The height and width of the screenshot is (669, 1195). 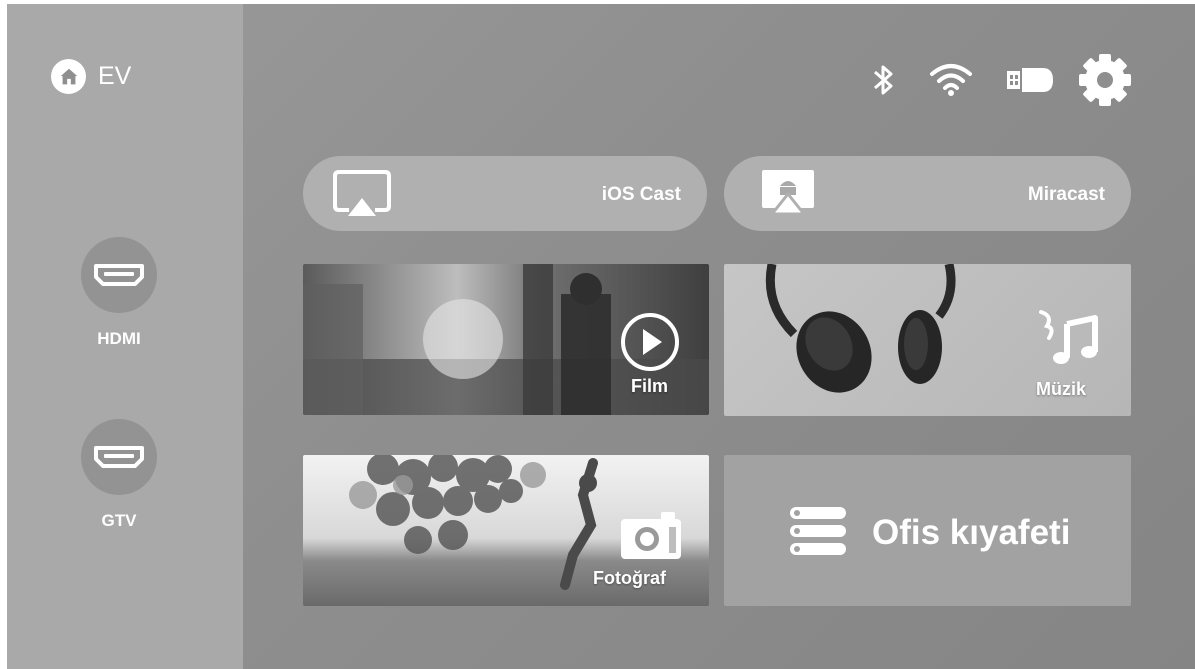 I want to click on source-hdmi: HDMI, so click(x=119, y=293).